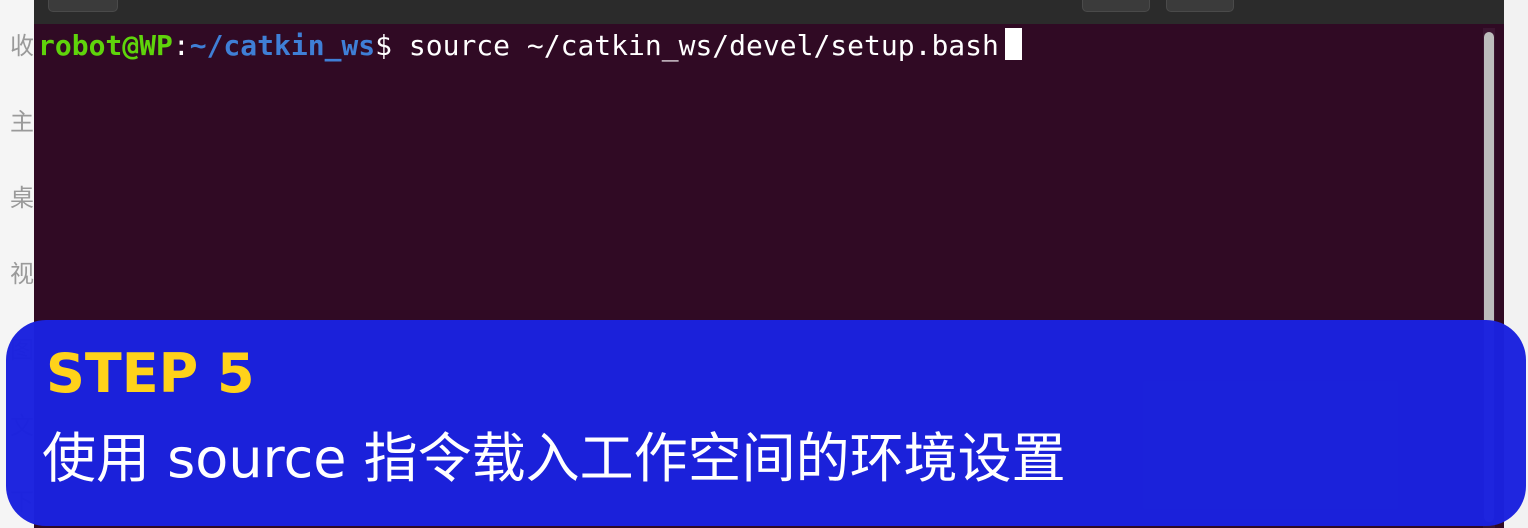  I want to click on sidebar-item-label: 视, so click(22, 274).